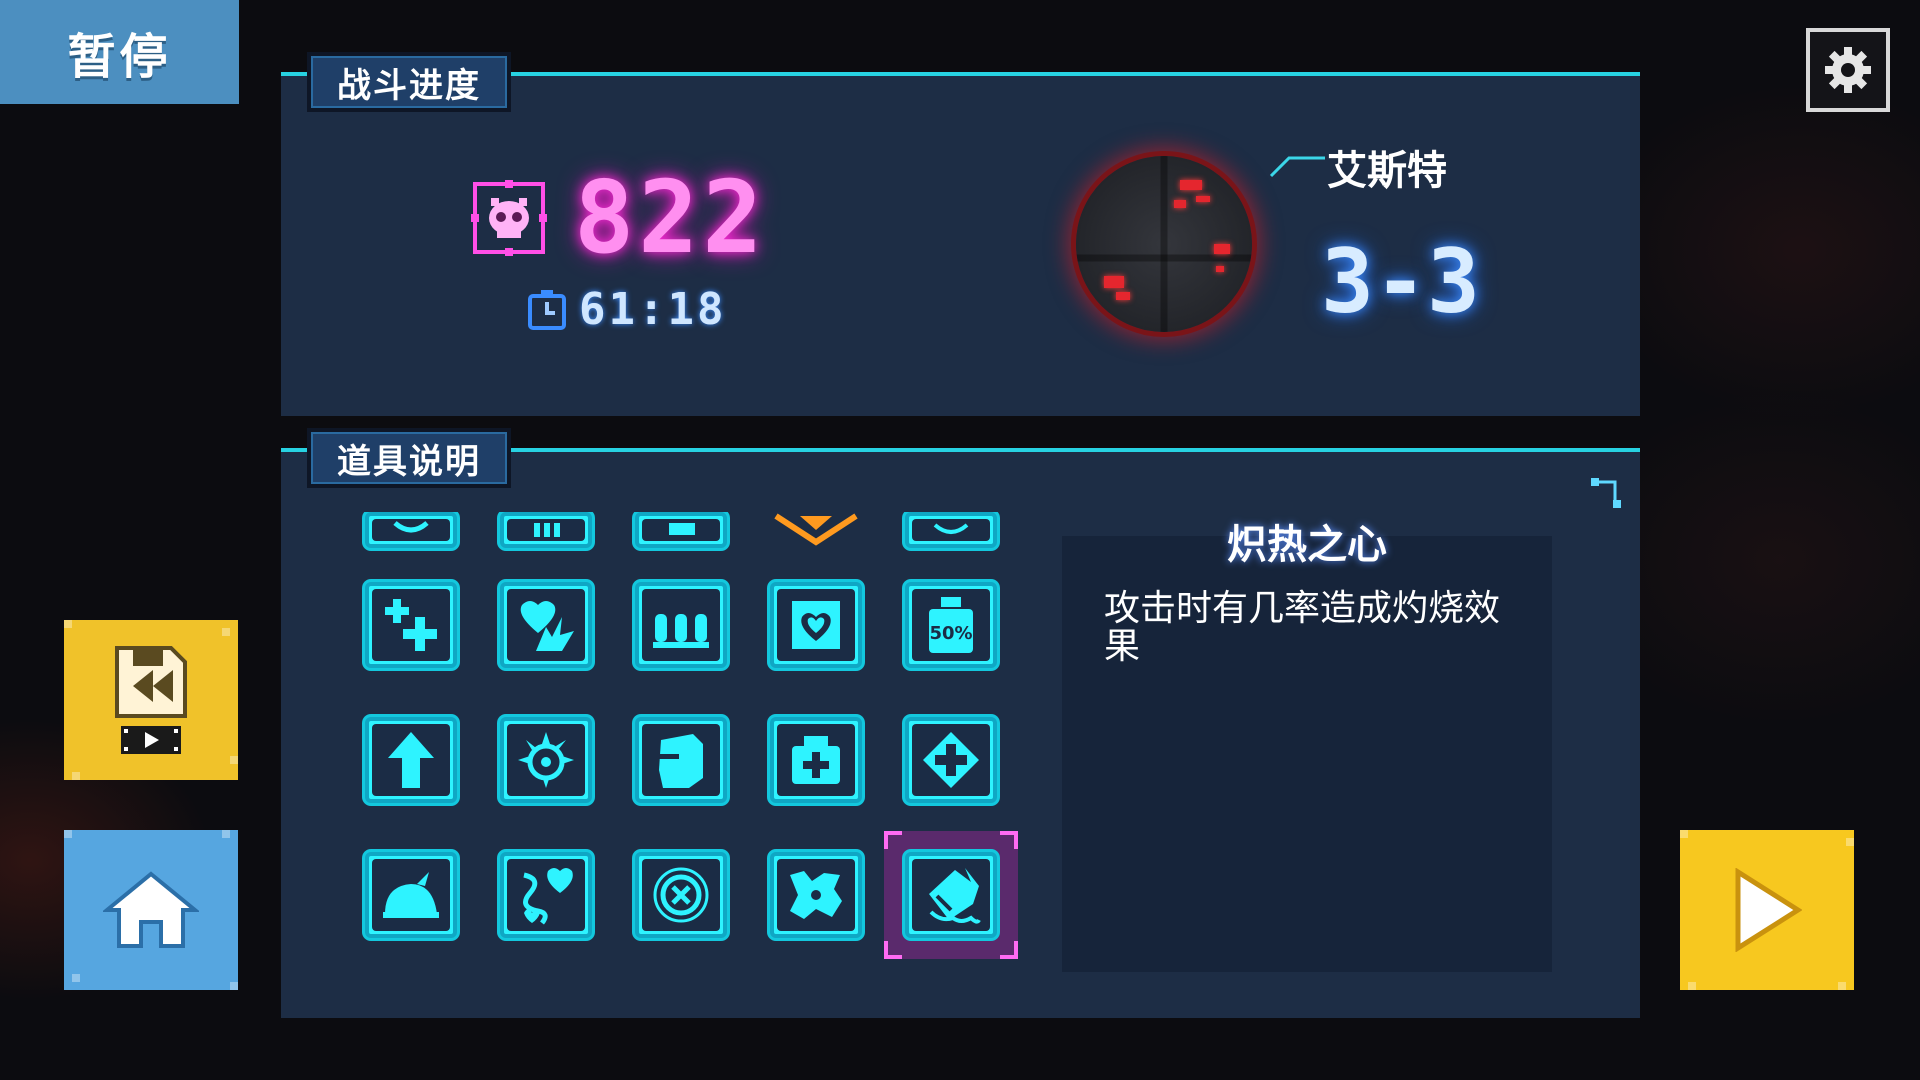 The width and height of the screenshot is (1920, 1080). I want to click on item-name: 炽热之心, so click(1307, 545).